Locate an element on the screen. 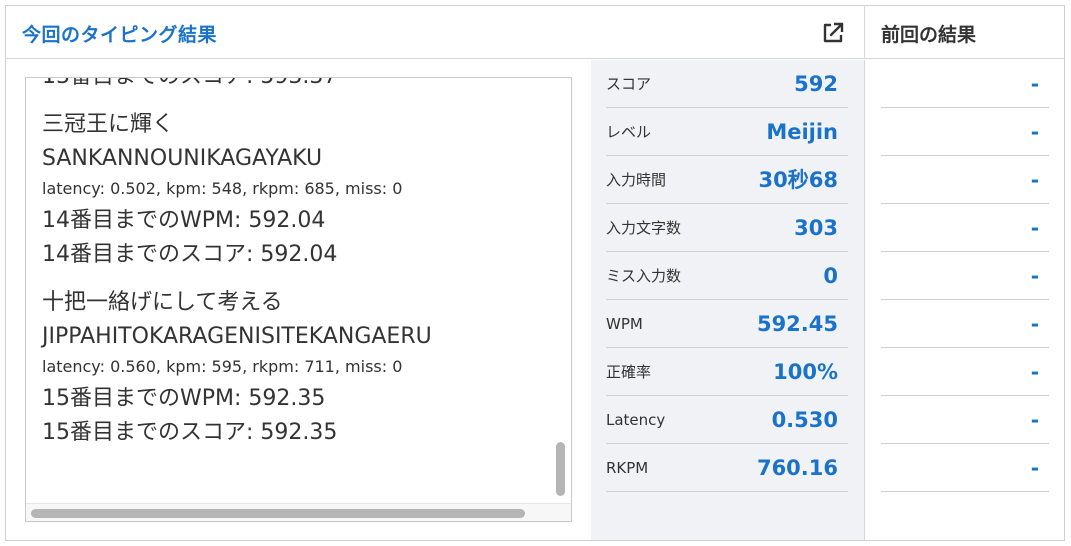  log-line: 三冠王に輝く is located at coordinates (108, 124).